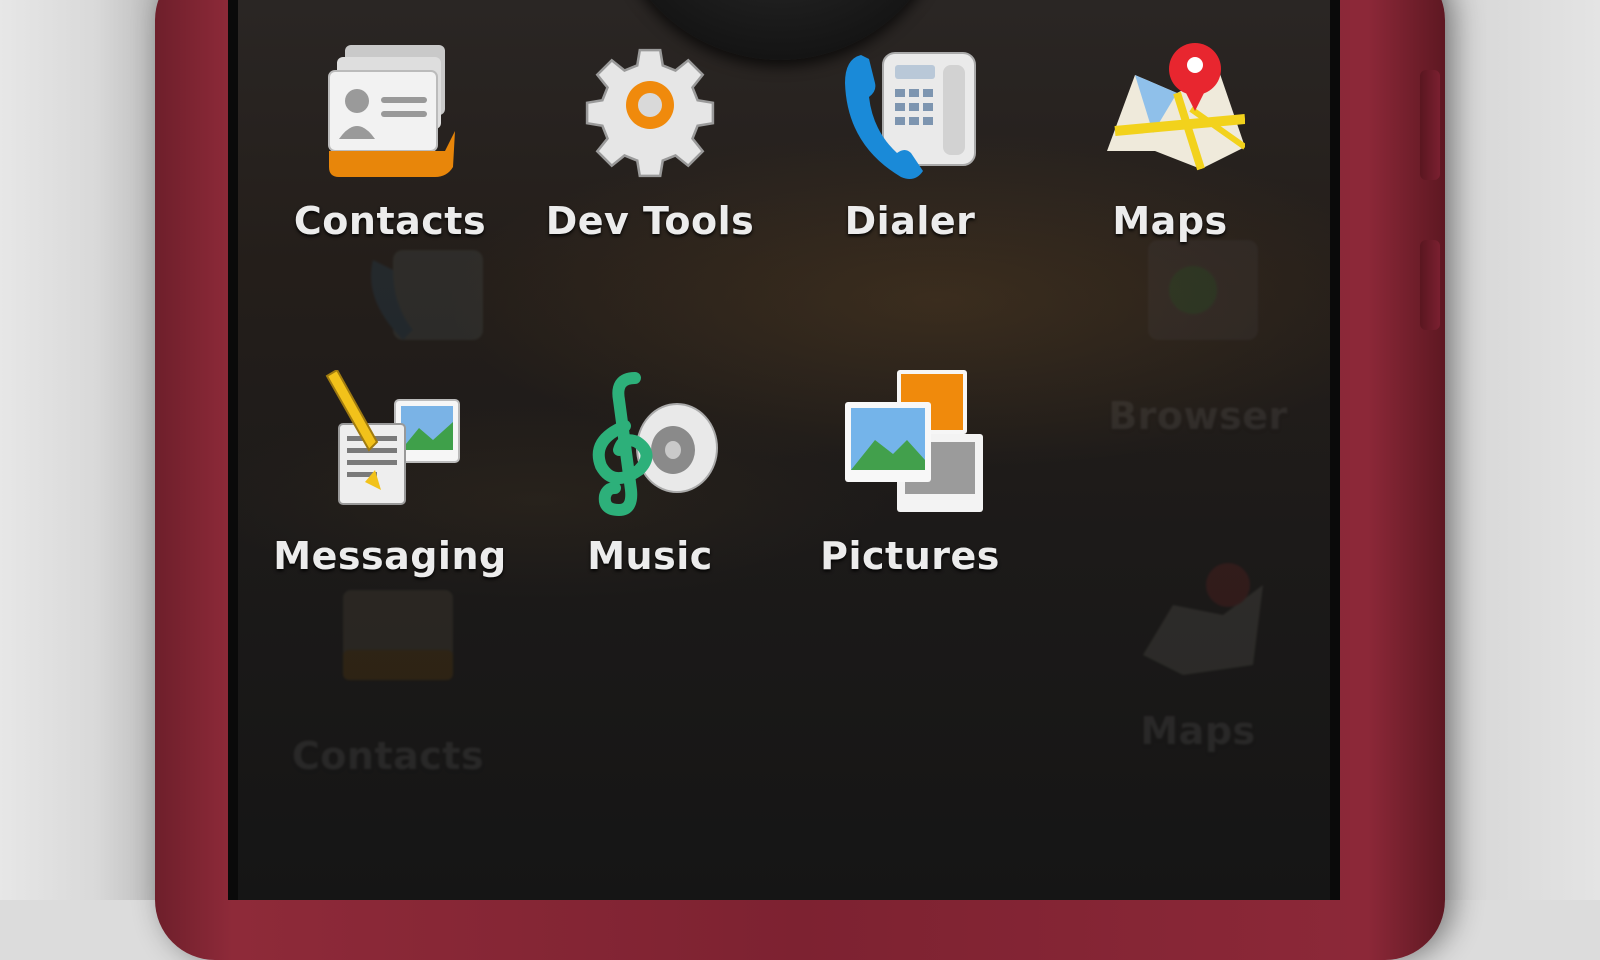 The width and height of the screenshot is (1600, 960). I want to click on ghost-app-dialer, so click(428, 305).